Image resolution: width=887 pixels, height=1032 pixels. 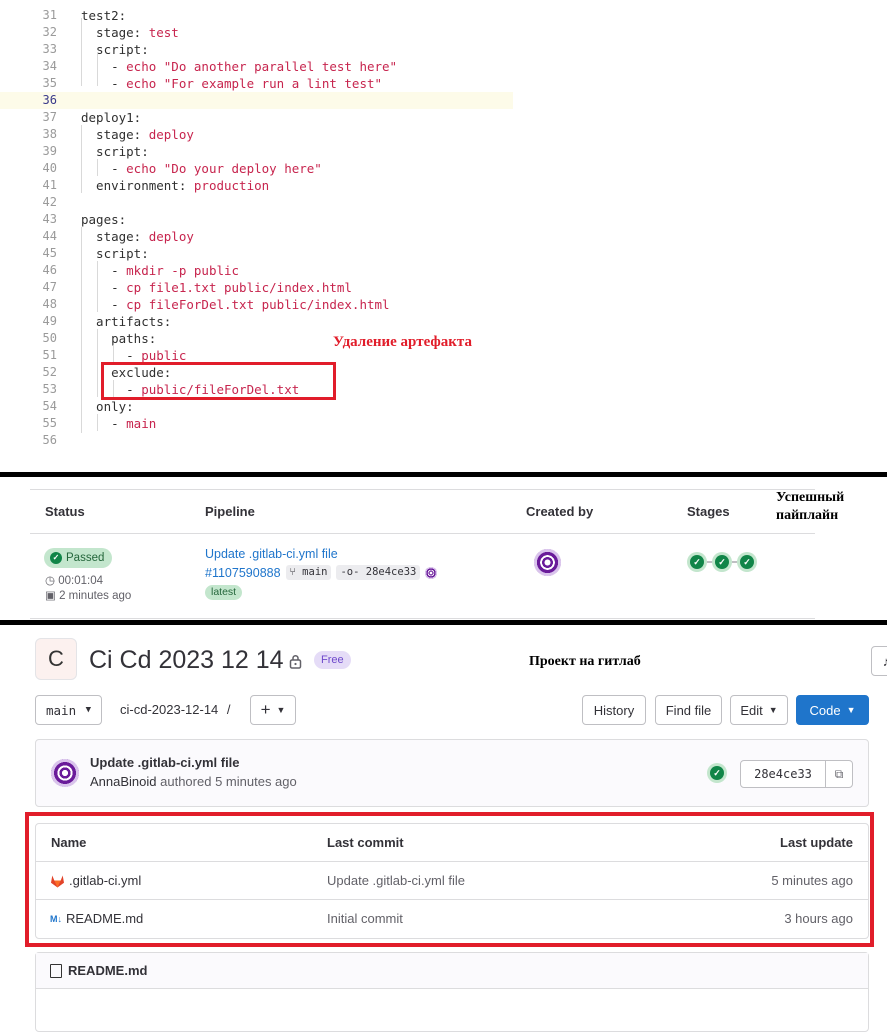 What do you see at coordinates (256, 440) in the screenshot?
I see `code-line: 56` at bounding box center [256, 440].